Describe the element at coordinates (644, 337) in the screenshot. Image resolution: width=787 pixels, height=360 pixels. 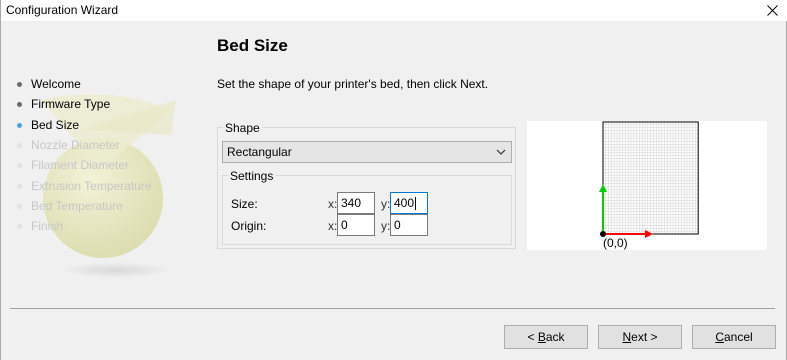
I see `next-rest: ext >` at that location.